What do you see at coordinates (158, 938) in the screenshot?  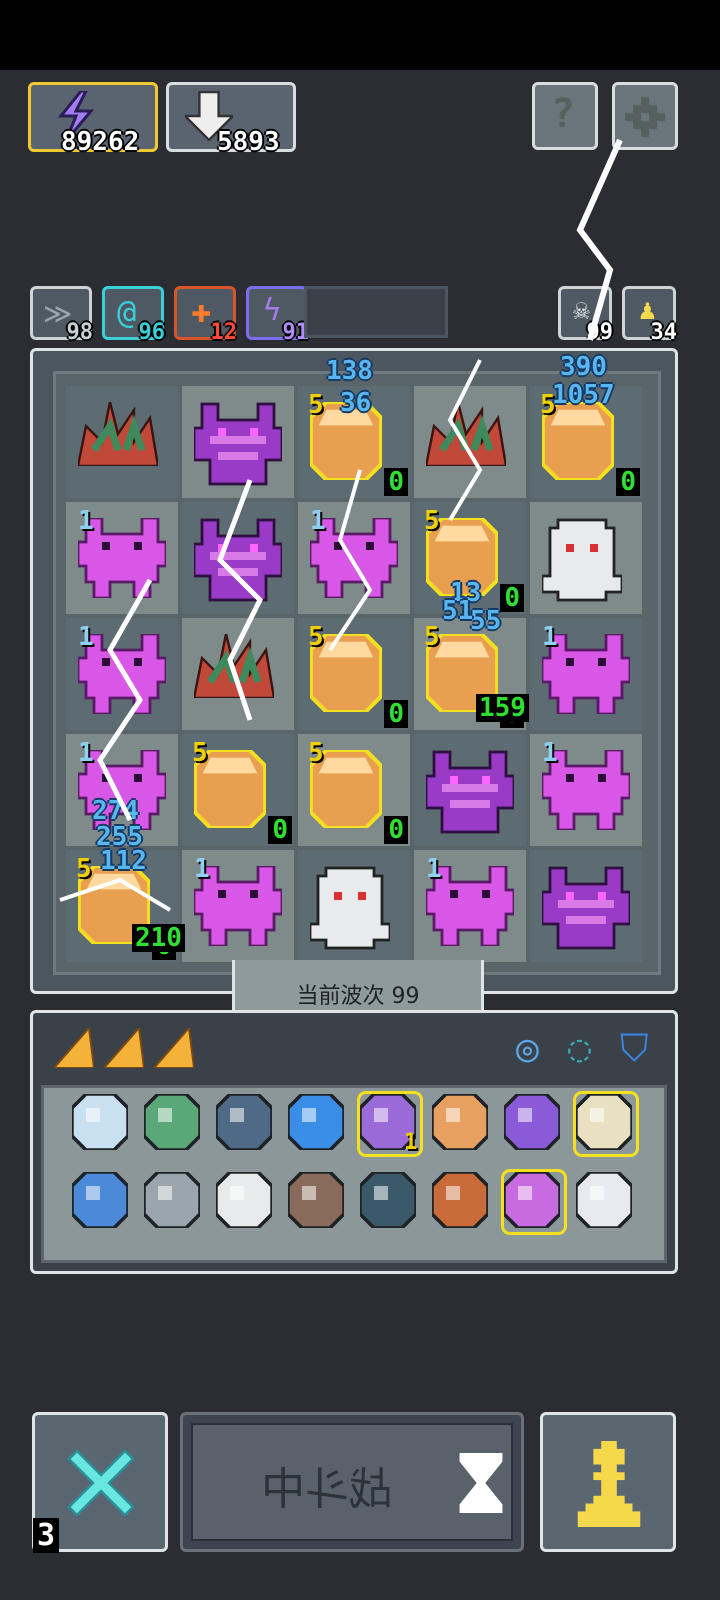 I see `kill-counter: 210` at bounding box center [158, 938].